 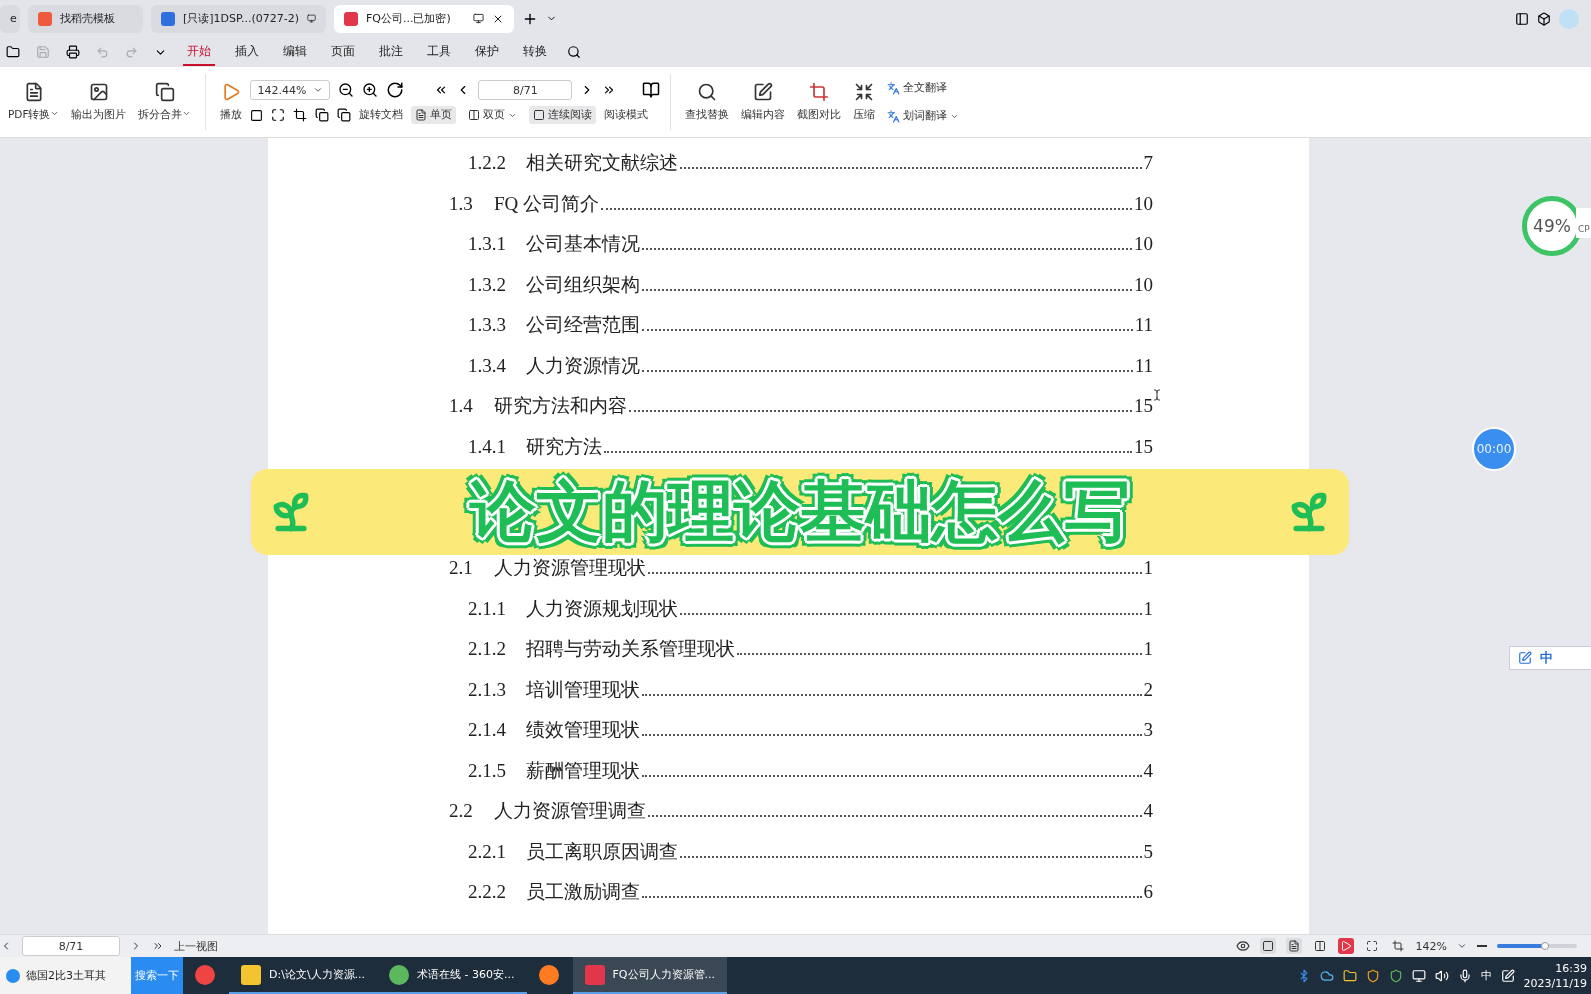 What do you see at coordinates (1143, 406) in the screenshot?
I see `page-number: 15` at bounding box center [1143, 406].